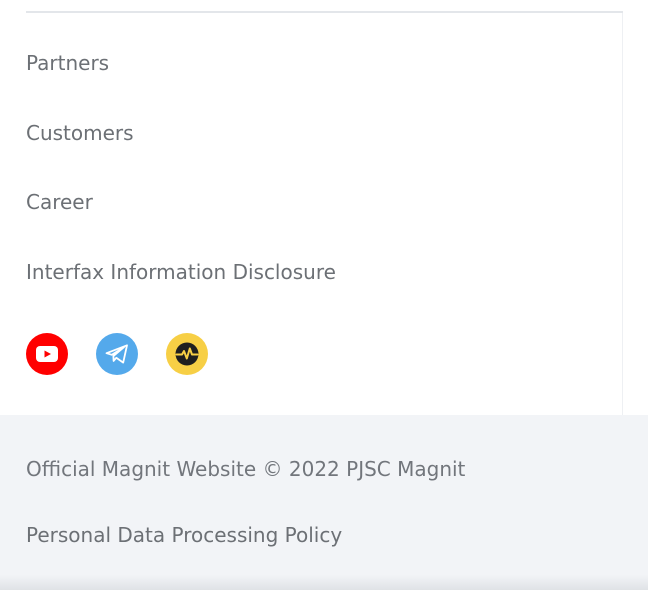 This screenshot has height=590, width=648. I want to click on telegram-icon, so click(117, 354).